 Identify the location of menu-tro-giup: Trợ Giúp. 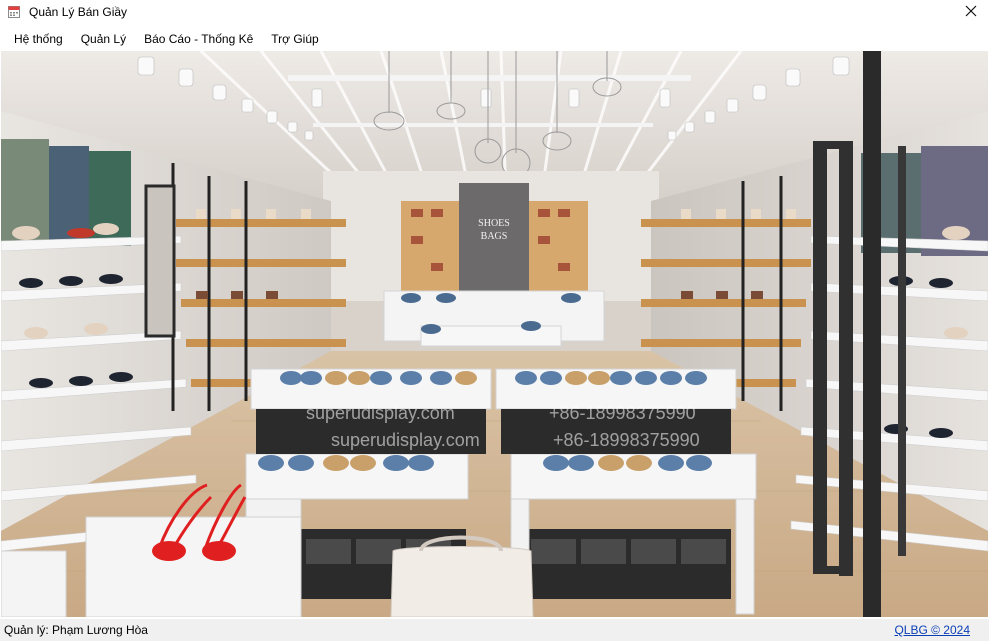
(294, 39).